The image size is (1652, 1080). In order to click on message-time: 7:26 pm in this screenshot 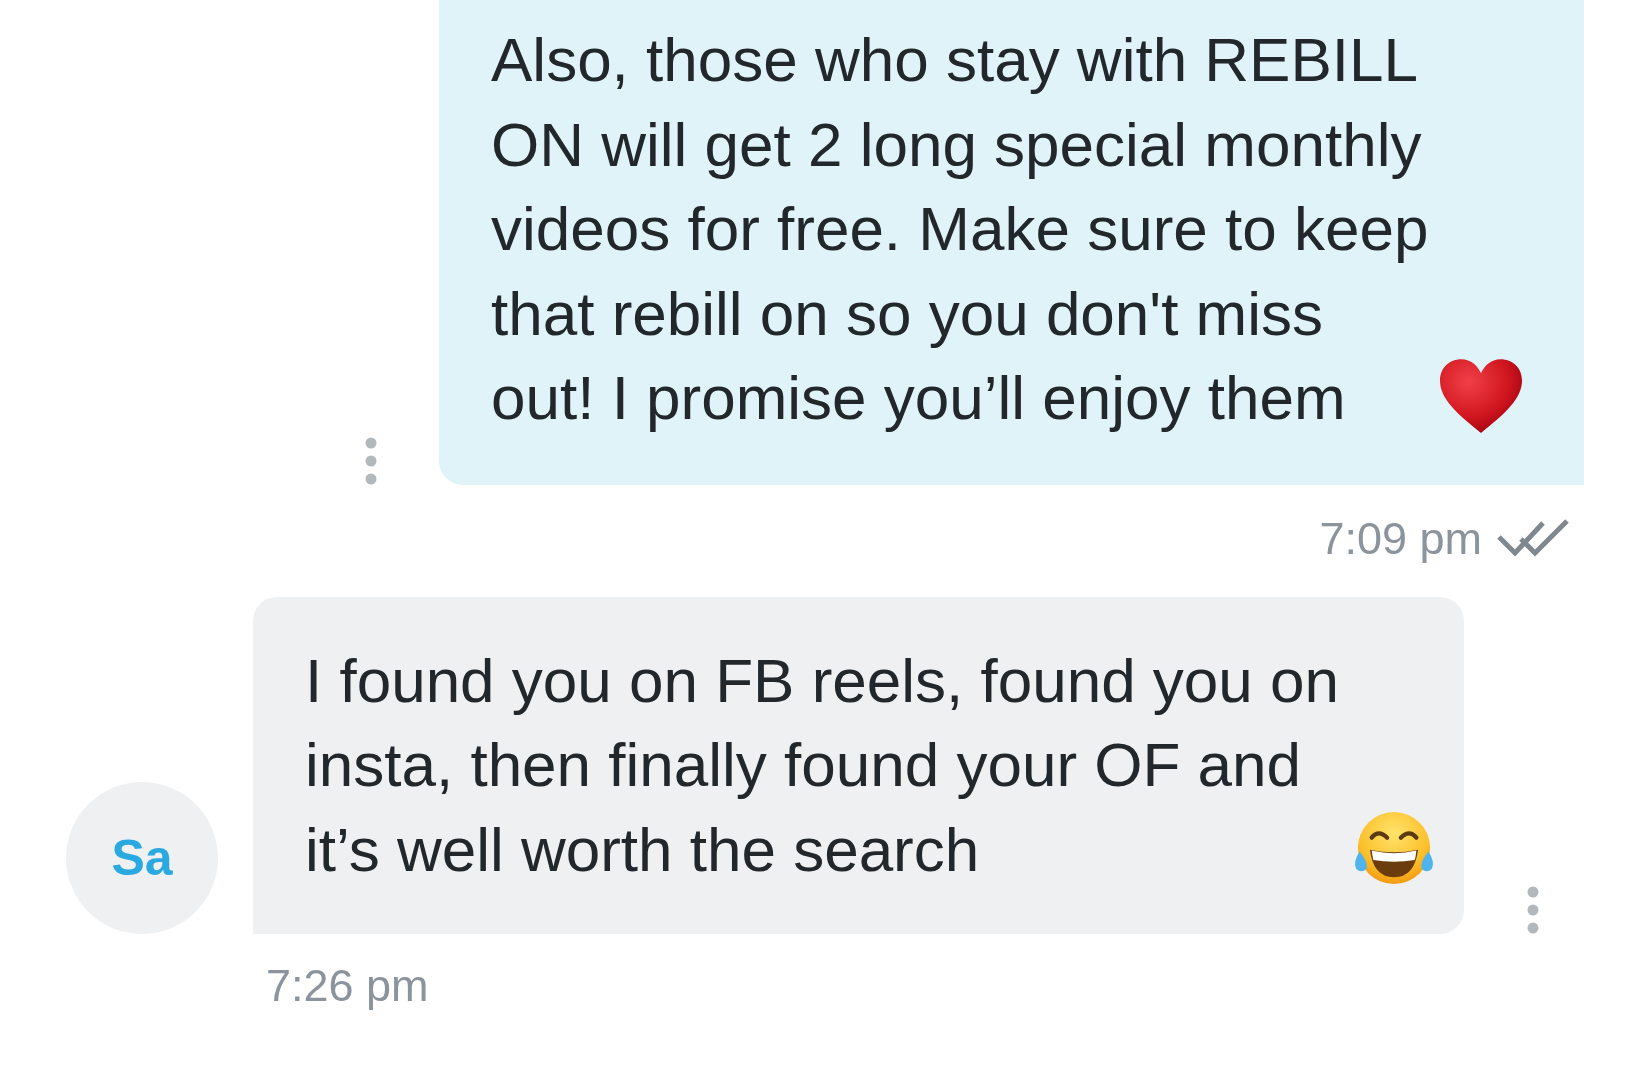, I will do `click(347, 986)`.